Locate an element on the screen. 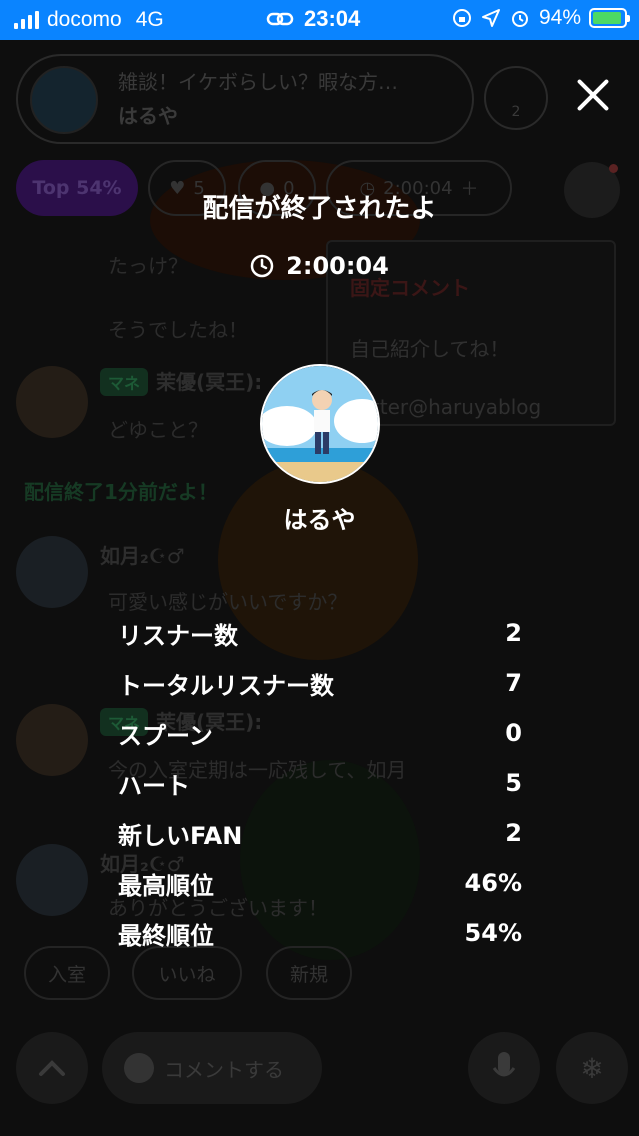  stat-row: 最終順位 54% is located at coordinates (320, 933).